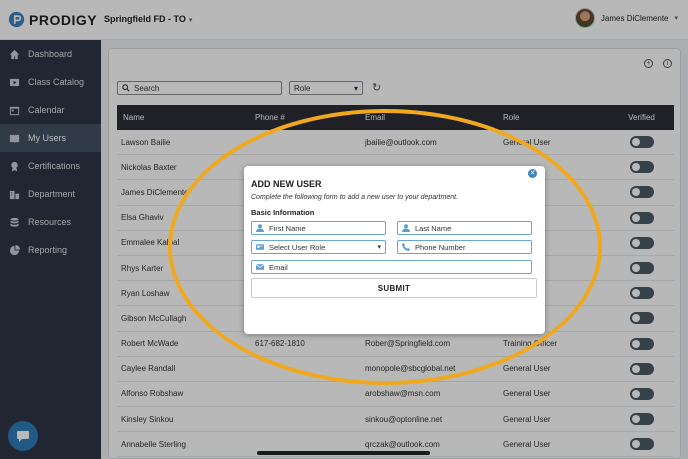 This screenshot has height=459, width=688. Describe the element at coordinates (318, 228) in the screenshot. I see `first-name-field: First Name` at that location.